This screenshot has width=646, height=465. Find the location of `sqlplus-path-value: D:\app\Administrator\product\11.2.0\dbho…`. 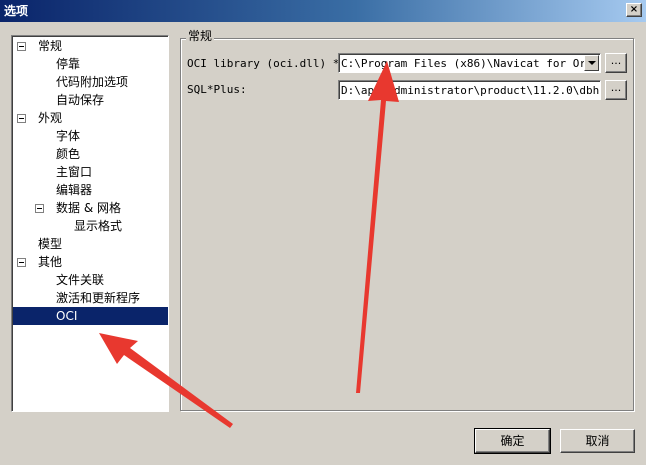

sqlplus-path-value: D:\app\Administrator\product\11.2.0\dbho… is located at coordinates (470, 90).